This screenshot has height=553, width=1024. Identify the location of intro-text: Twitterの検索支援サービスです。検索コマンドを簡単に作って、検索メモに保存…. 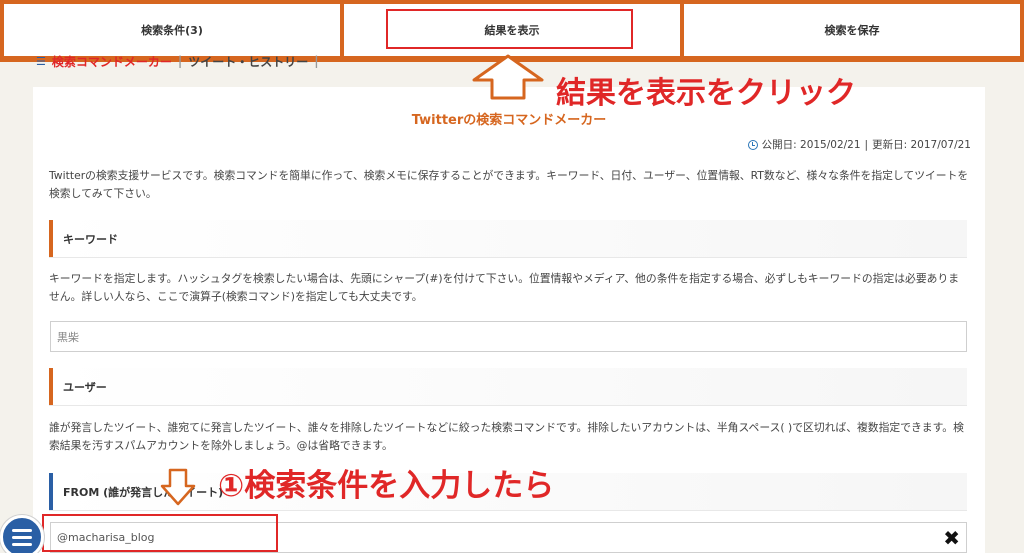
(509, 184).